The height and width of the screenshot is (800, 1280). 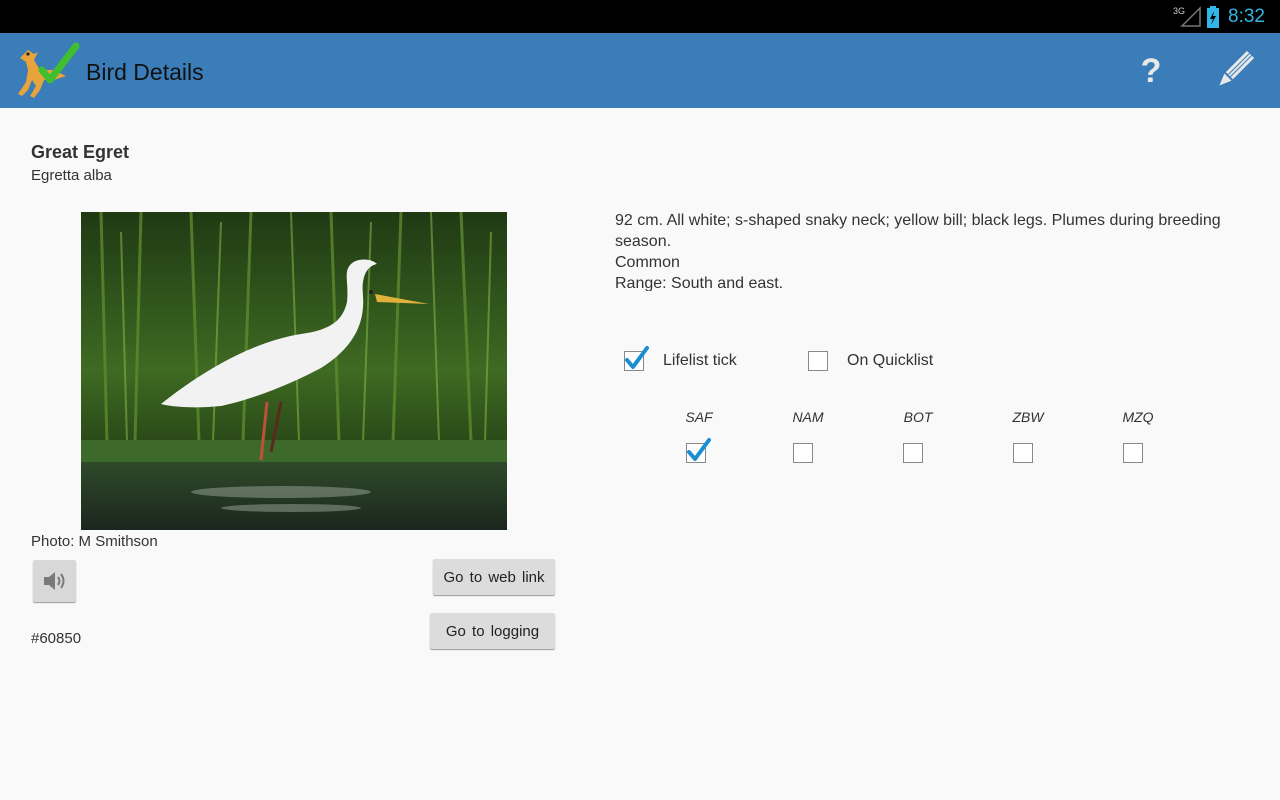 What do you see at coordinates (1187, 16) in the screenshot?
I see `signal-icon: 3G` at bounding box center [1187, 16].